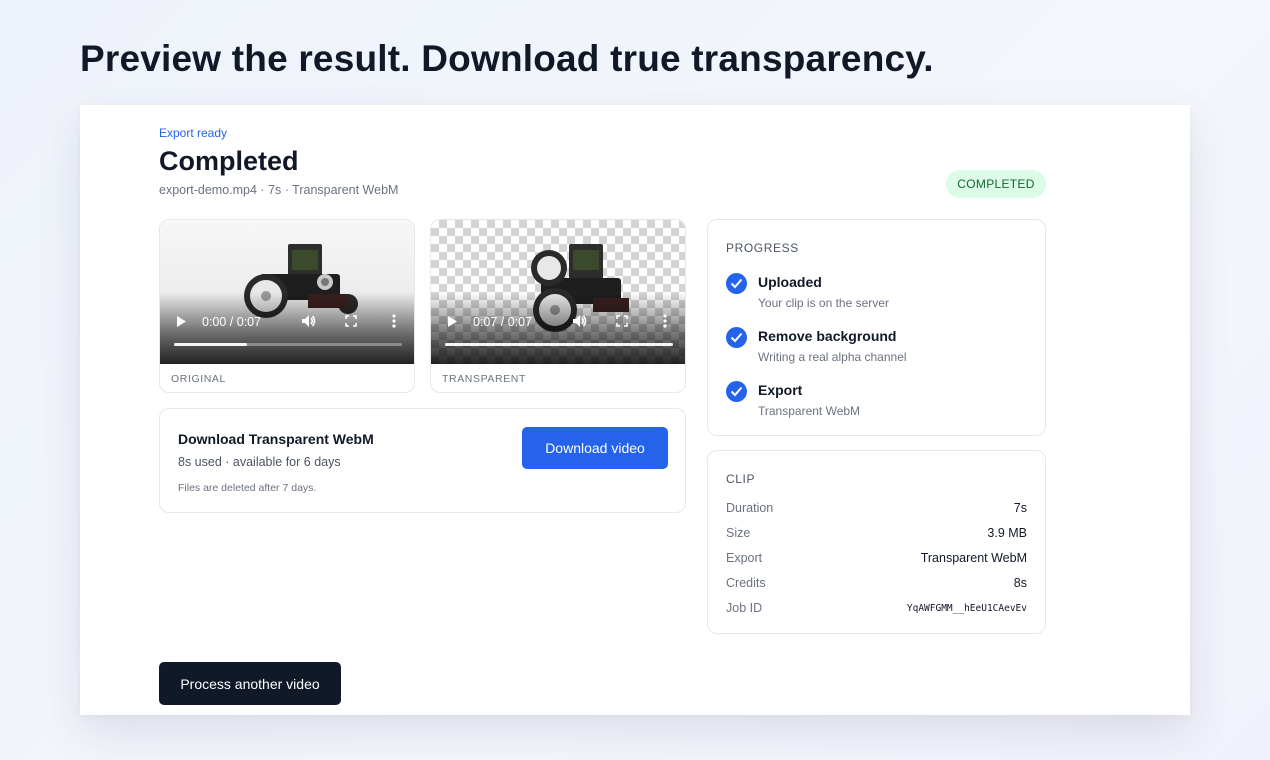  I want to click on clip-row-duration: Duration 7s, so click(876, 509).